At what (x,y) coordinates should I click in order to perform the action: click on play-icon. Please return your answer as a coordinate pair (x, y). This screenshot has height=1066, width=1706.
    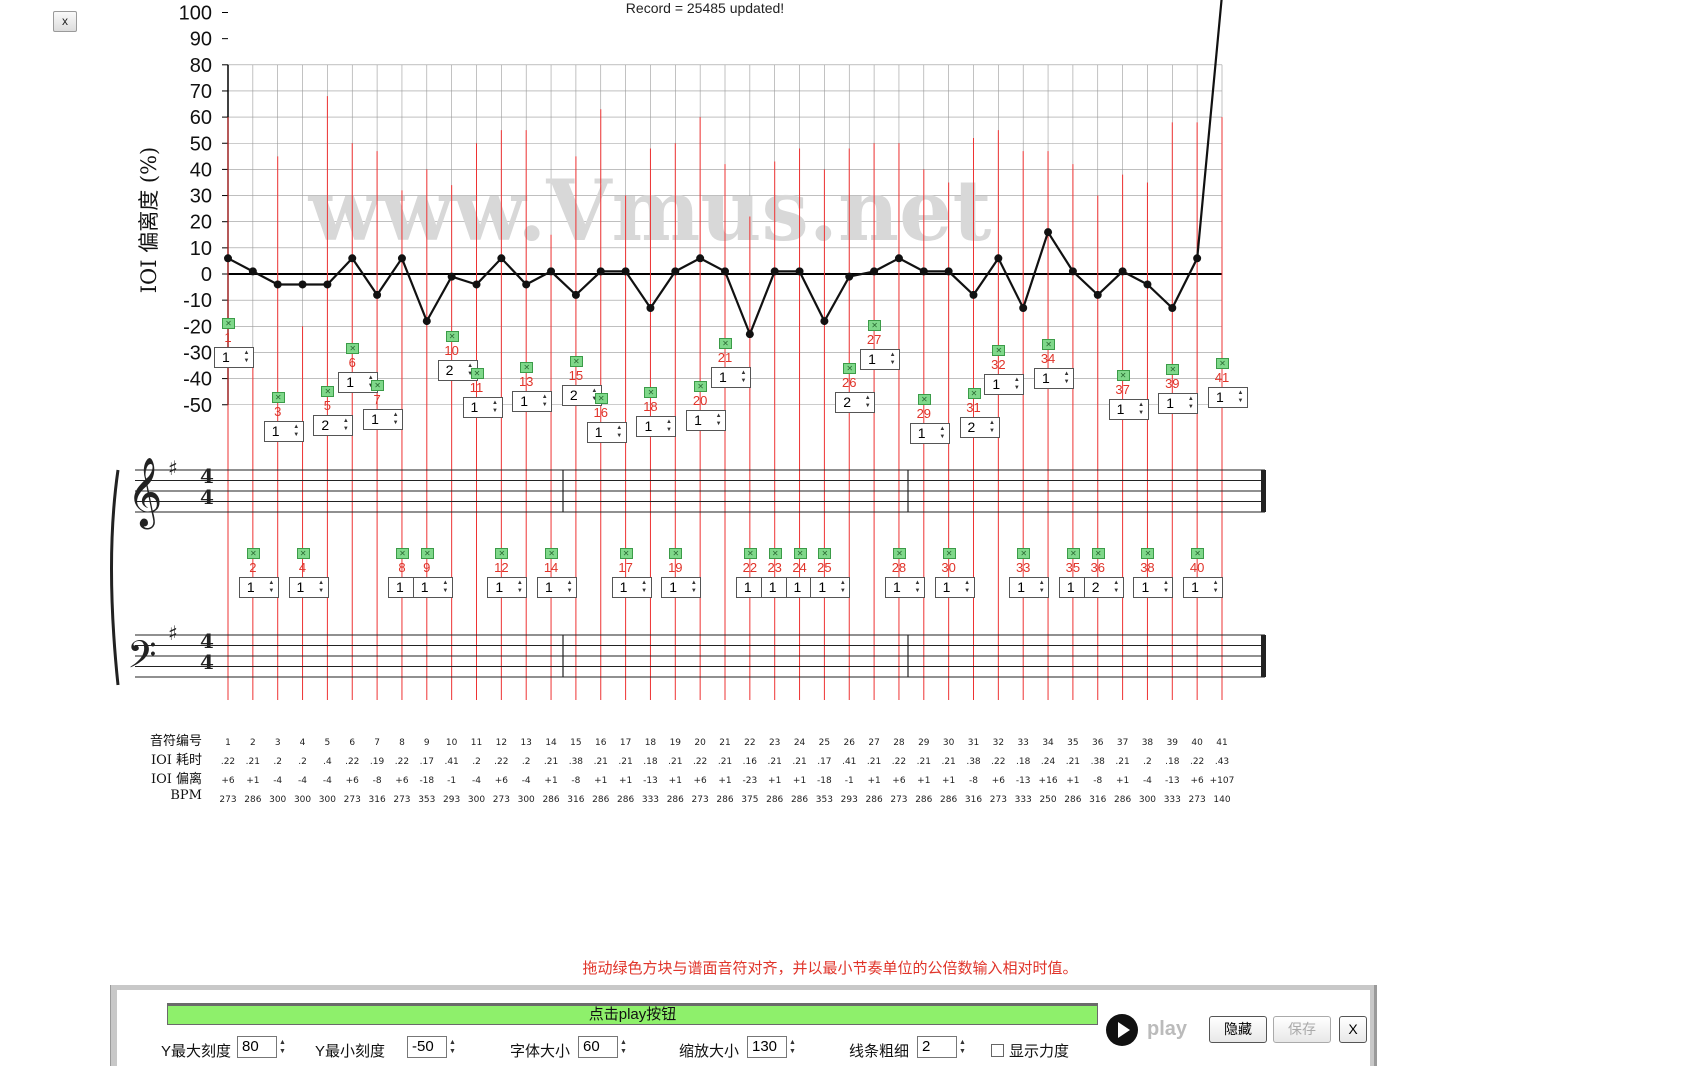
    Looking at the image, I should click on (1122, 1030).